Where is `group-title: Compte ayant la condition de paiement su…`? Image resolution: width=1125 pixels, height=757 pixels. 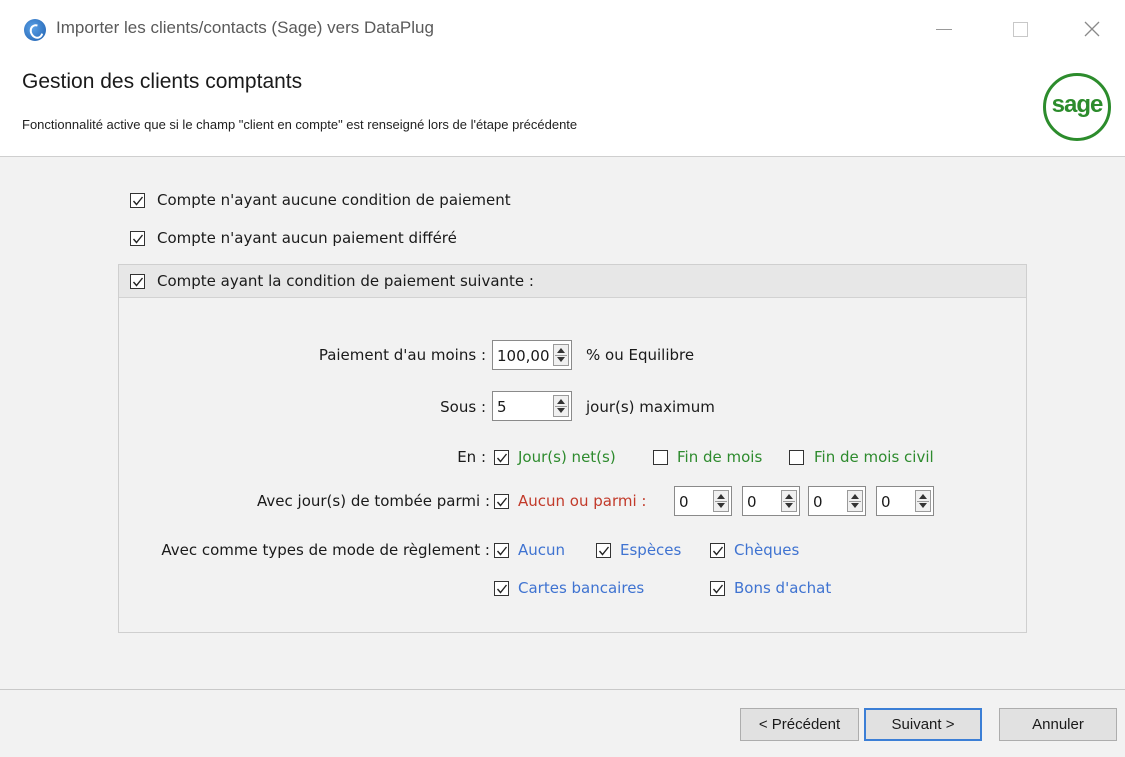
group-title: Compte ayant la condition de paiement su… is located at coordinates (345, 281).